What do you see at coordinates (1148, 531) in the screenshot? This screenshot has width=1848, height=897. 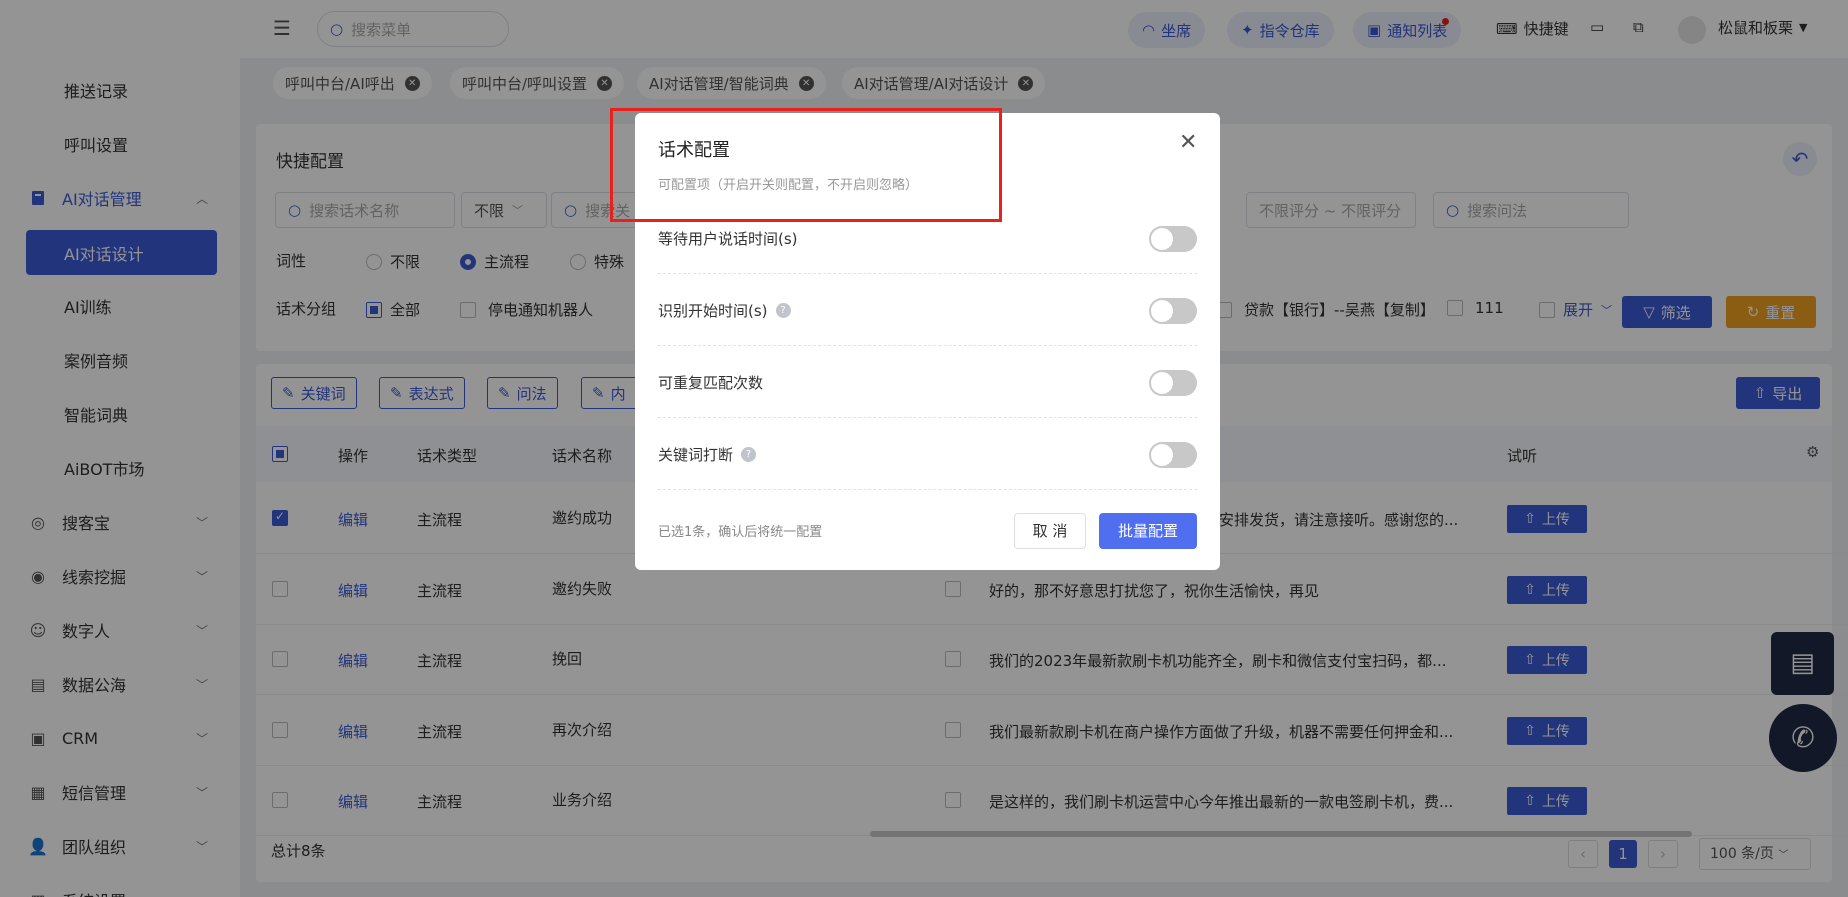 I see `batch-config-button: 批量配置` at bounding box center [1148, 531].